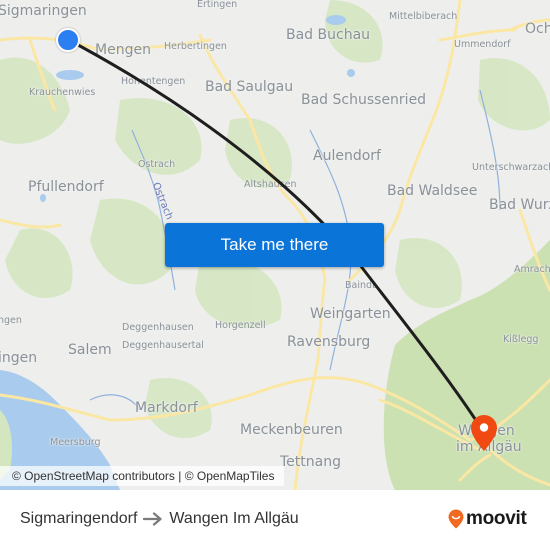 This screenshot has height=550, width=550. What do you see at coordinates (153, 519) in the screenshot?
I see `arrow-right-icon` at bounding box center [153, 519].